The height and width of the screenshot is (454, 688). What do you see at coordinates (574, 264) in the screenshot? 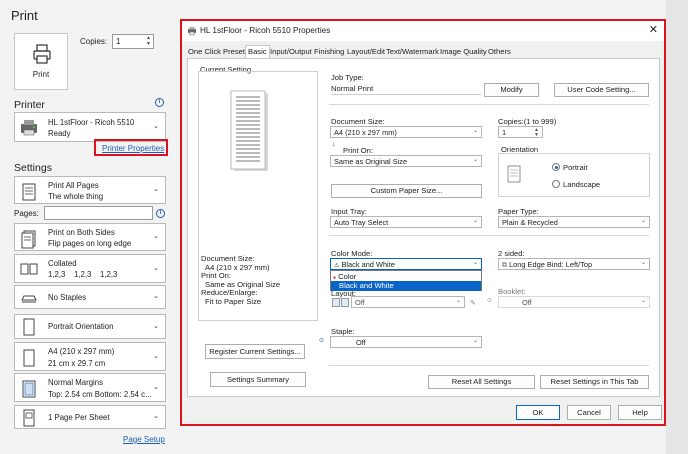
I see `two-sided-select: ⧉ Long Edge Bind: Left/Top ⌄` at bounding box center [574, 264].